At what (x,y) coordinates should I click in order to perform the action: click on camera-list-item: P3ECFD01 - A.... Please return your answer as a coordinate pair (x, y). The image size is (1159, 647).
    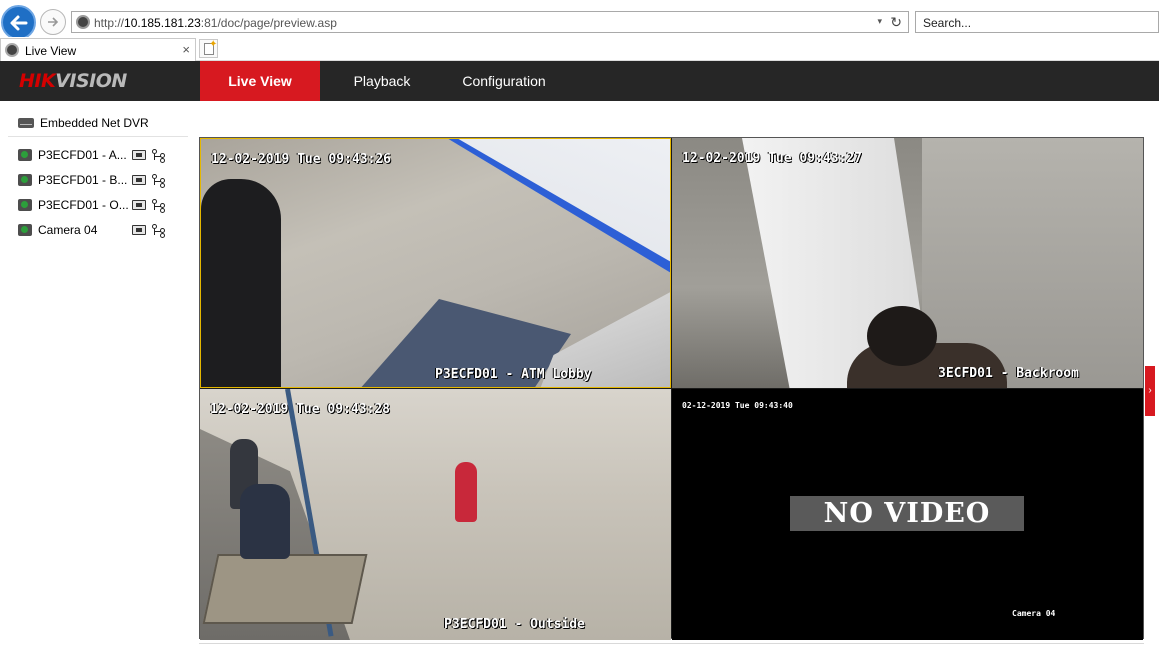
    Looking at the image, I should click on (98, 155).